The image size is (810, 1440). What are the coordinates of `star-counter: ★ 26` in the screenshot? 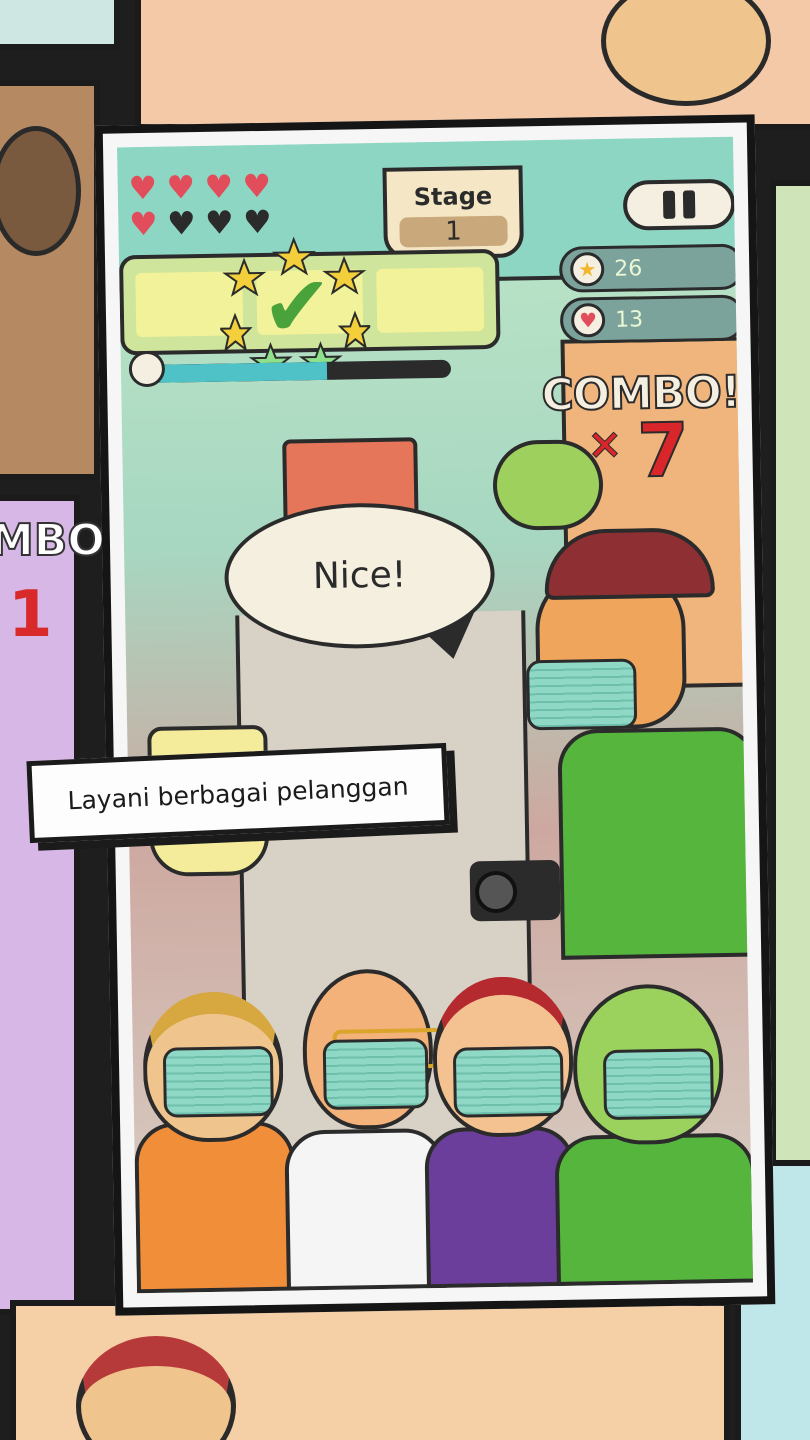 It's located at (651, 268).